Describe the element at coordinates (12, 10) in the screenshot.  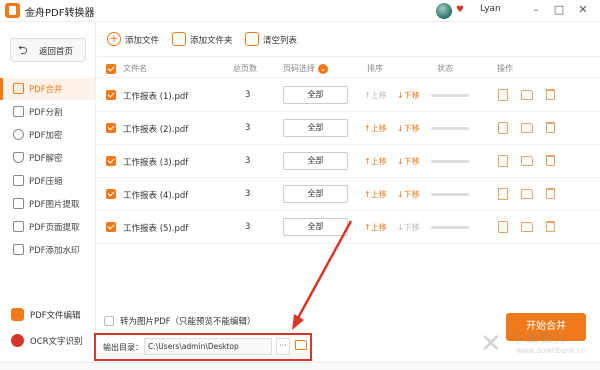
I see `app-logo-icon` at that location.